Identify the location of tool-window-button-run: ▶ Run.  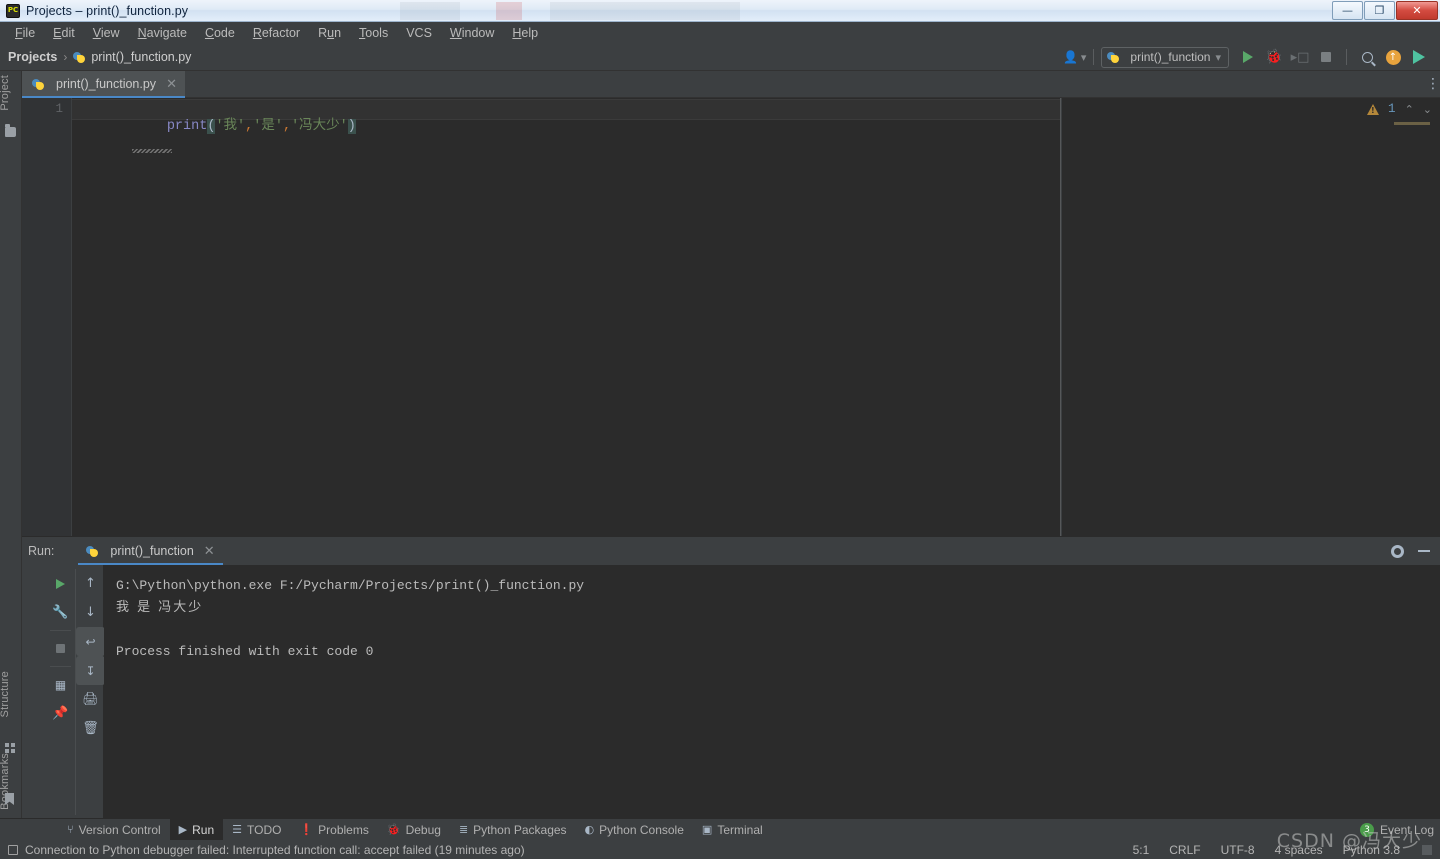
(196, 829).